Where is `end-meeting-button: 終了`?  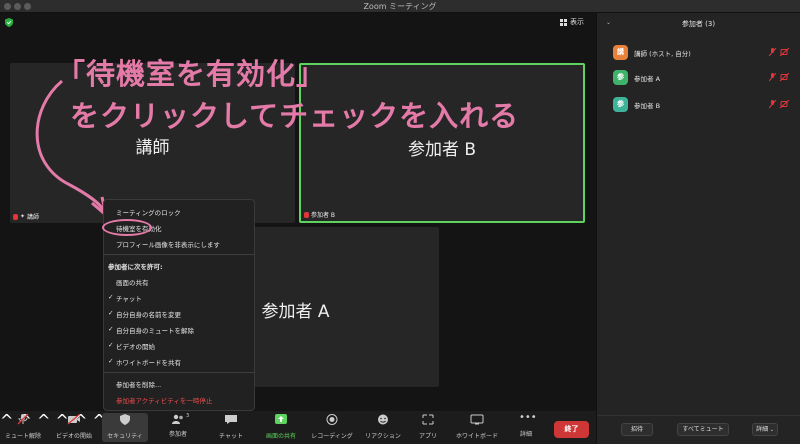 end-meeting-button: 終了 is located at coordinates (571, 429).